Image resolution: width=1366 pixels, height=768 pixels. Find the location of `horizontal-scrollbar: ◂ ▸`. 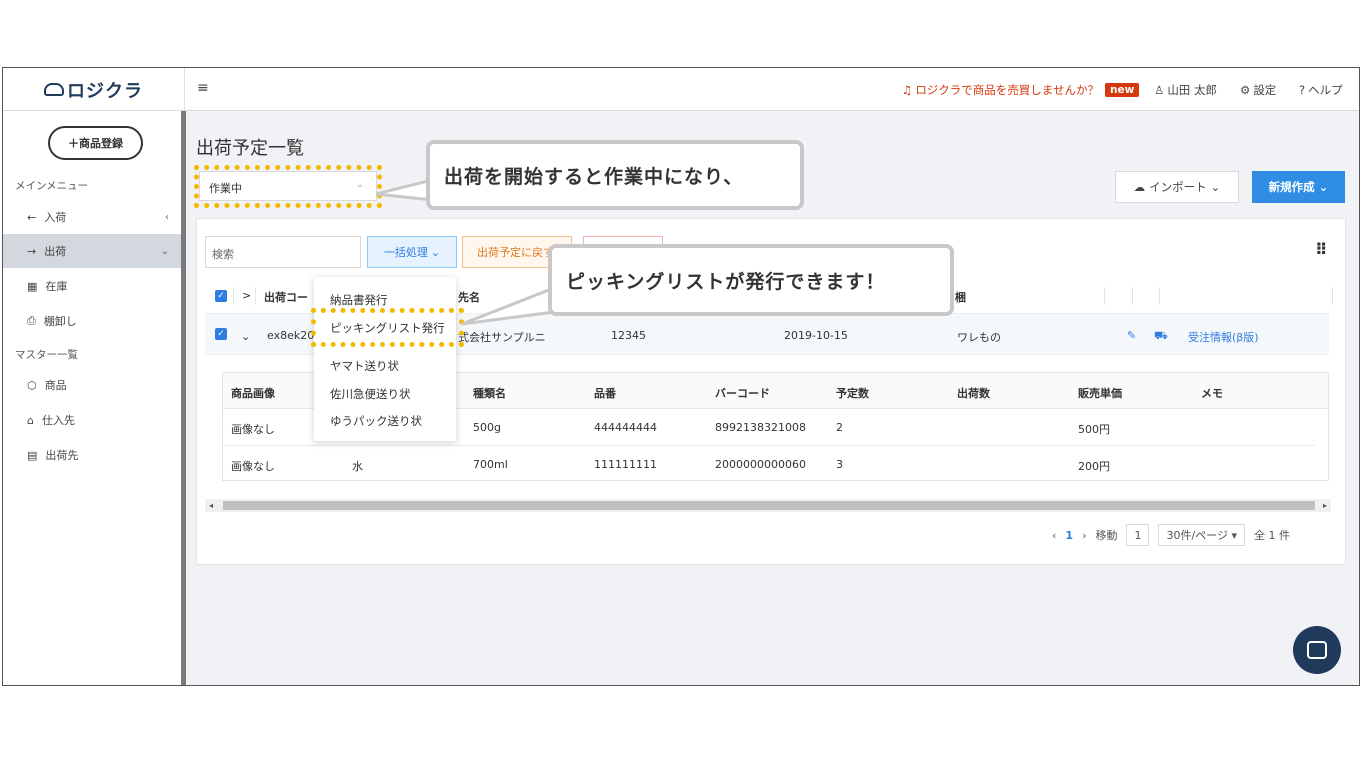

horizontal-scrollbar: ◂ ▸ is located at coordinates (768, 505).